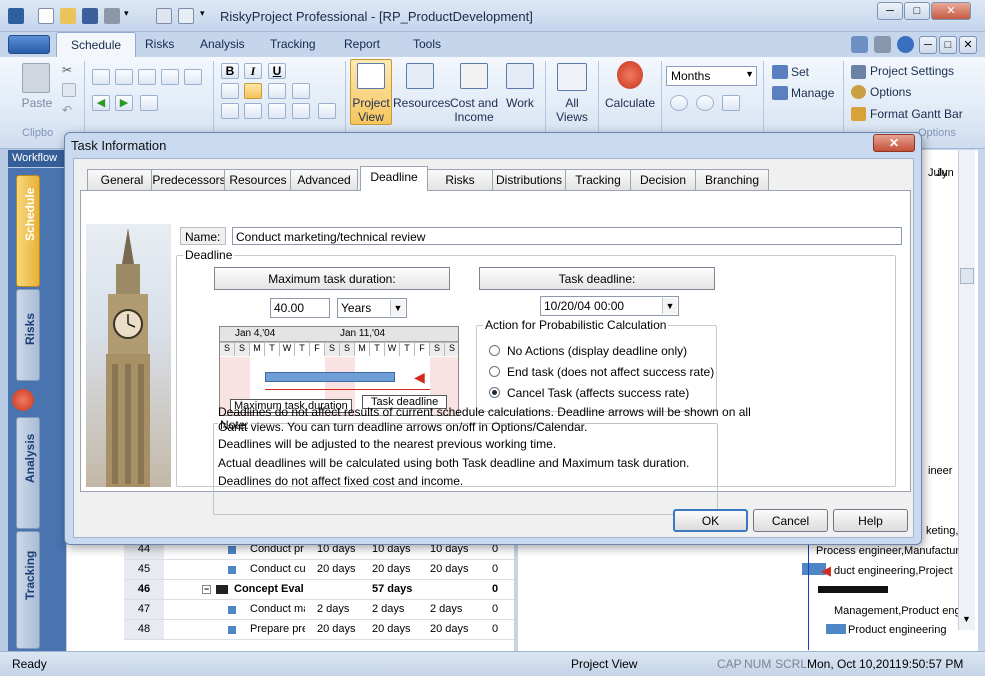 The image size is (985, 676). I want to click on tab-decision: Decision, so click(663, 179).